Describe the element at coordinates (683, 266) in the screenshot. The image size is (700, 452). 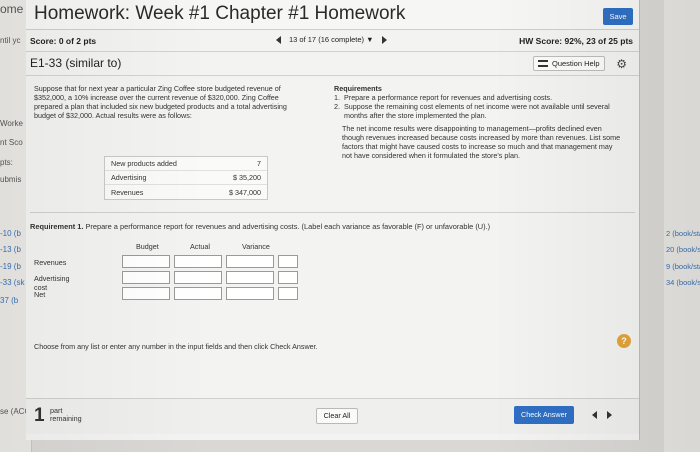
I see `bg-link: 9 (book/static) (` at that location.